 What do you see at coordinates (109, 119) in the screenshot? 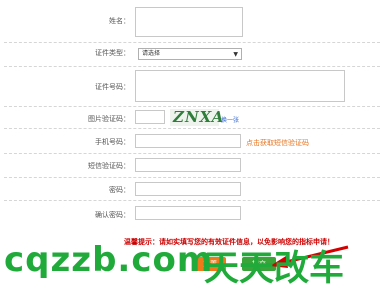
I see `image-code-label: 图片验证码：` at bounding box center [109, 119].